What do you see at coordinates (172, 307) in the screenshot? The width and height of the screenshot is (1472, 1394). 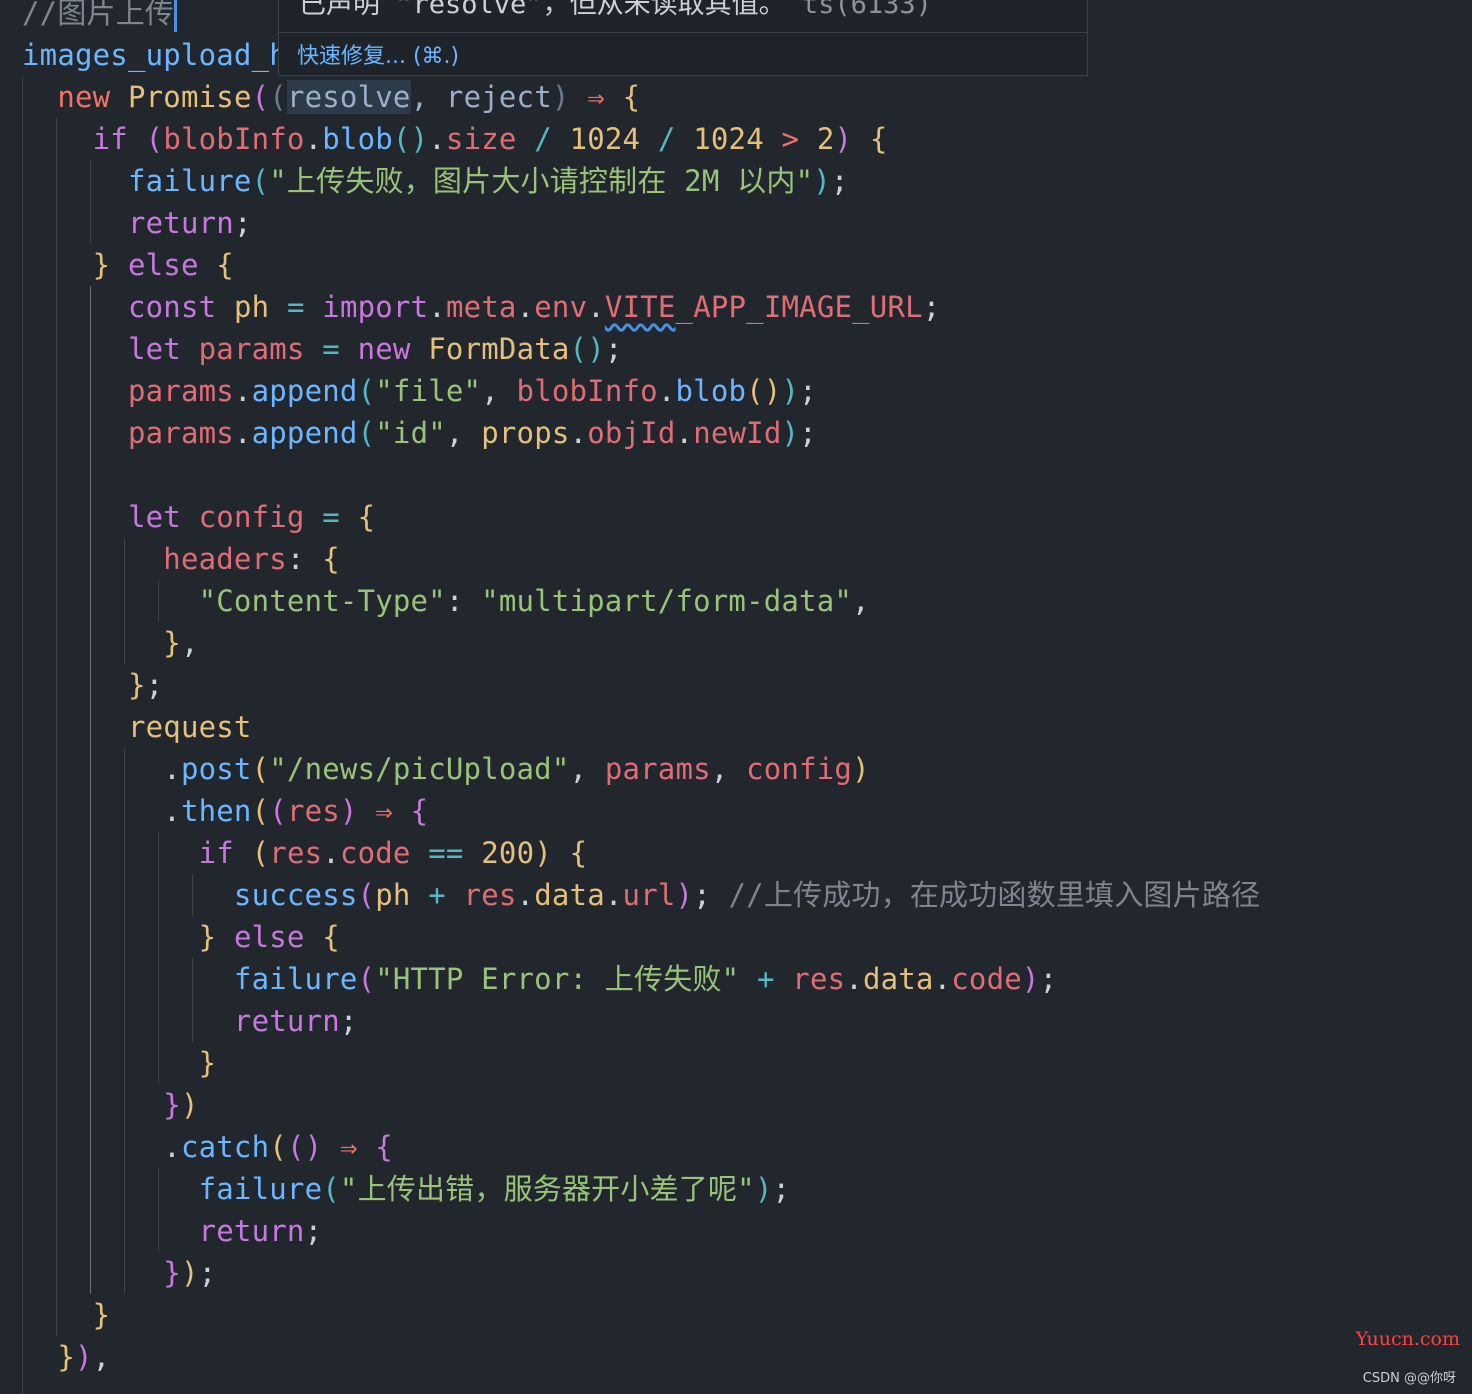 I see `keyword: const` at bounding box center [172, 307].